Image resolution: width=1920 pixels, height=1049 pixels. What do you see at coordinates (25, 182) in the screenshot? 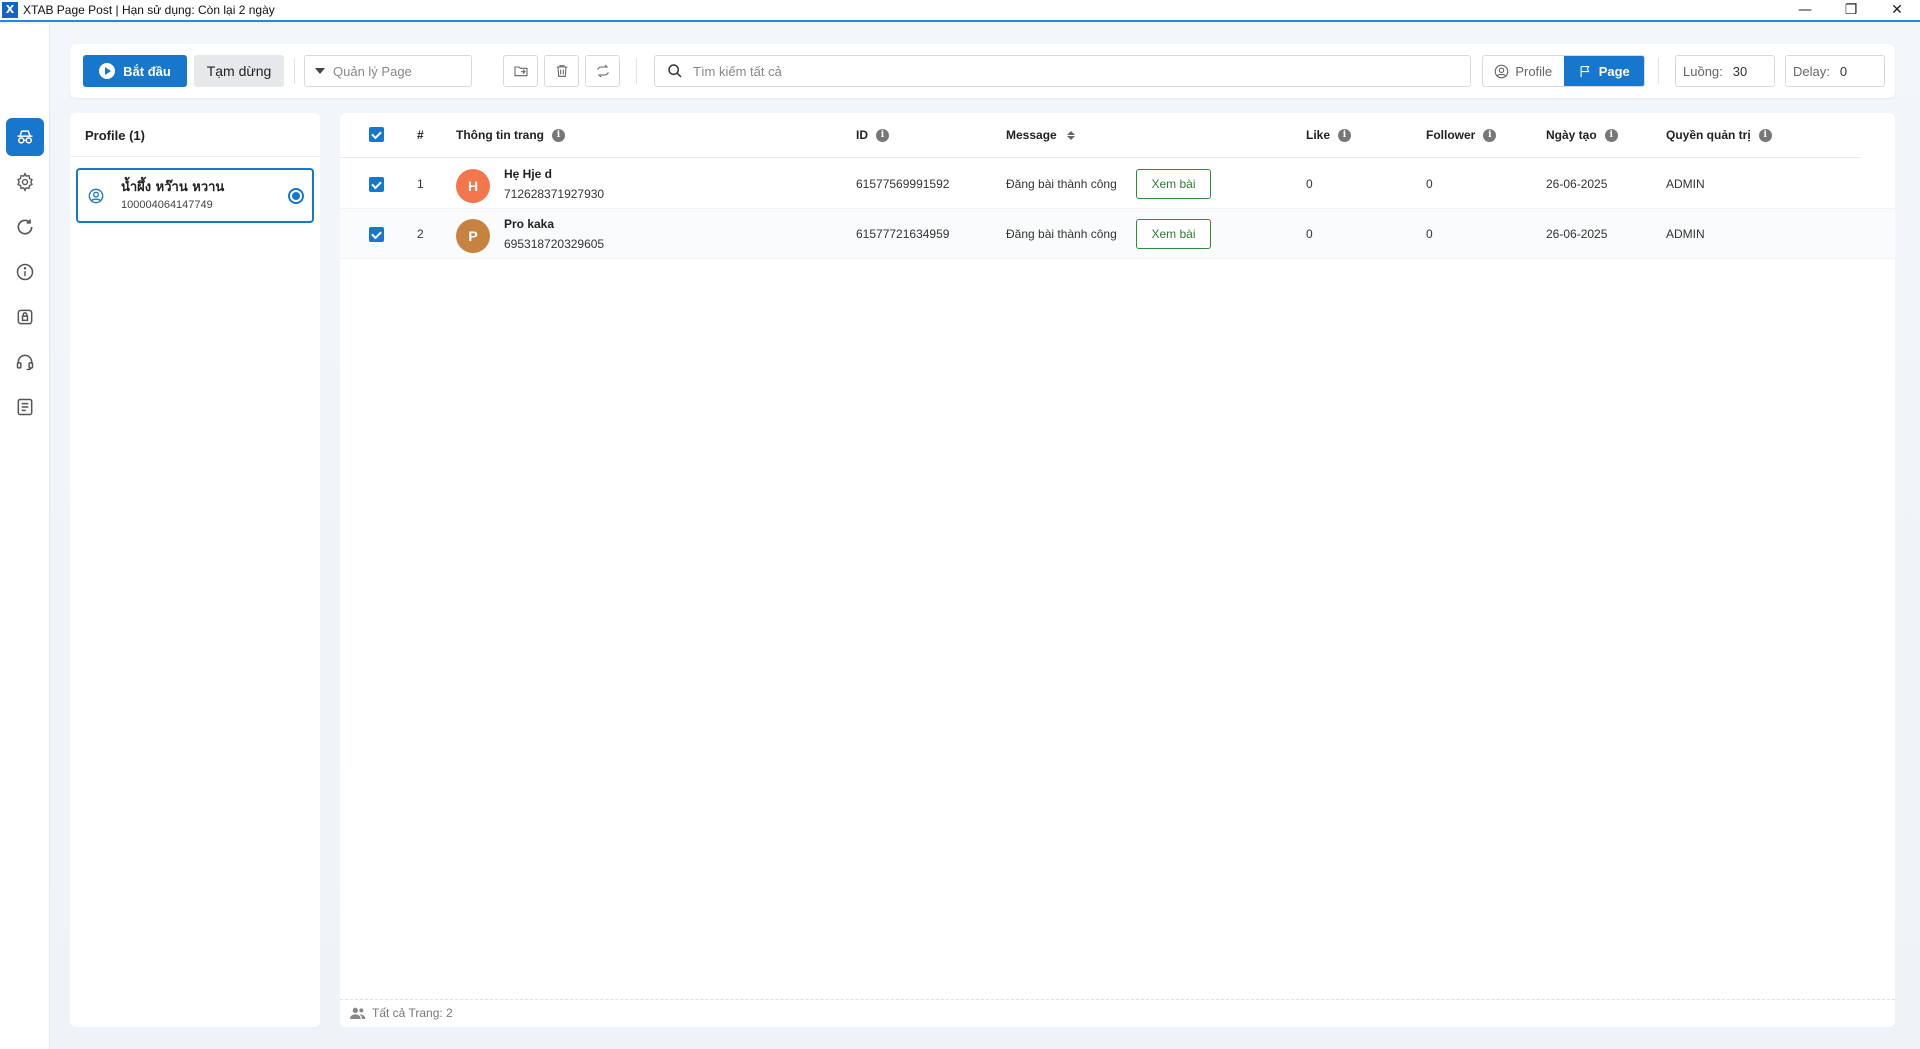
I see `sidebar-item-settings` at bounding box center [25, 182].